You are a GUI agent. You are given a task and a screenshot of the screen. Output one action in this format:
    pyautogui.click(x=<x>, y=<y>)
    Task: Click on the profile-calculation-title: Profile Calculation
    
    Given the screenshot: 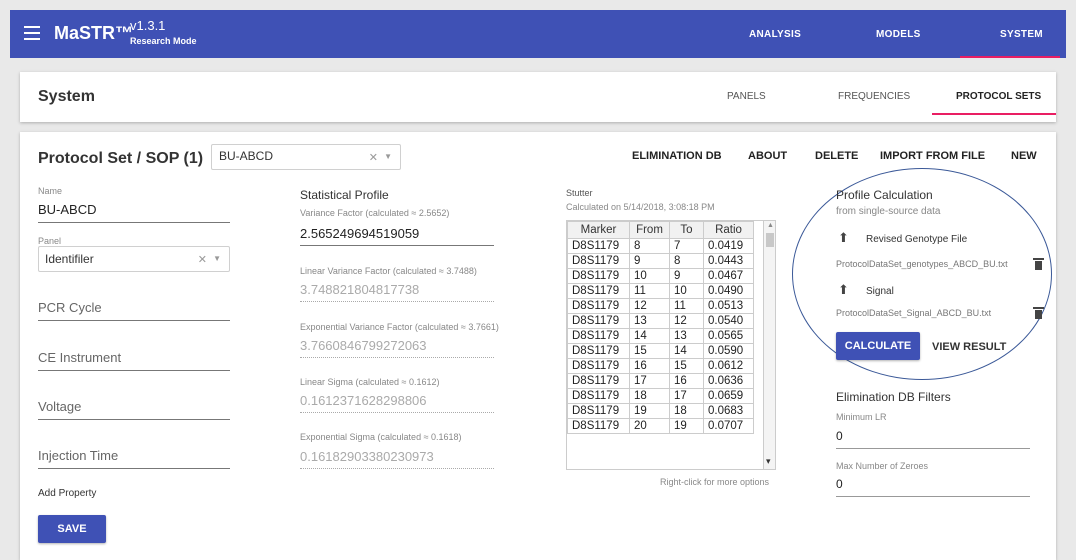 What is the action you would take?
    pyautogui.click(x=884, y=195)
    